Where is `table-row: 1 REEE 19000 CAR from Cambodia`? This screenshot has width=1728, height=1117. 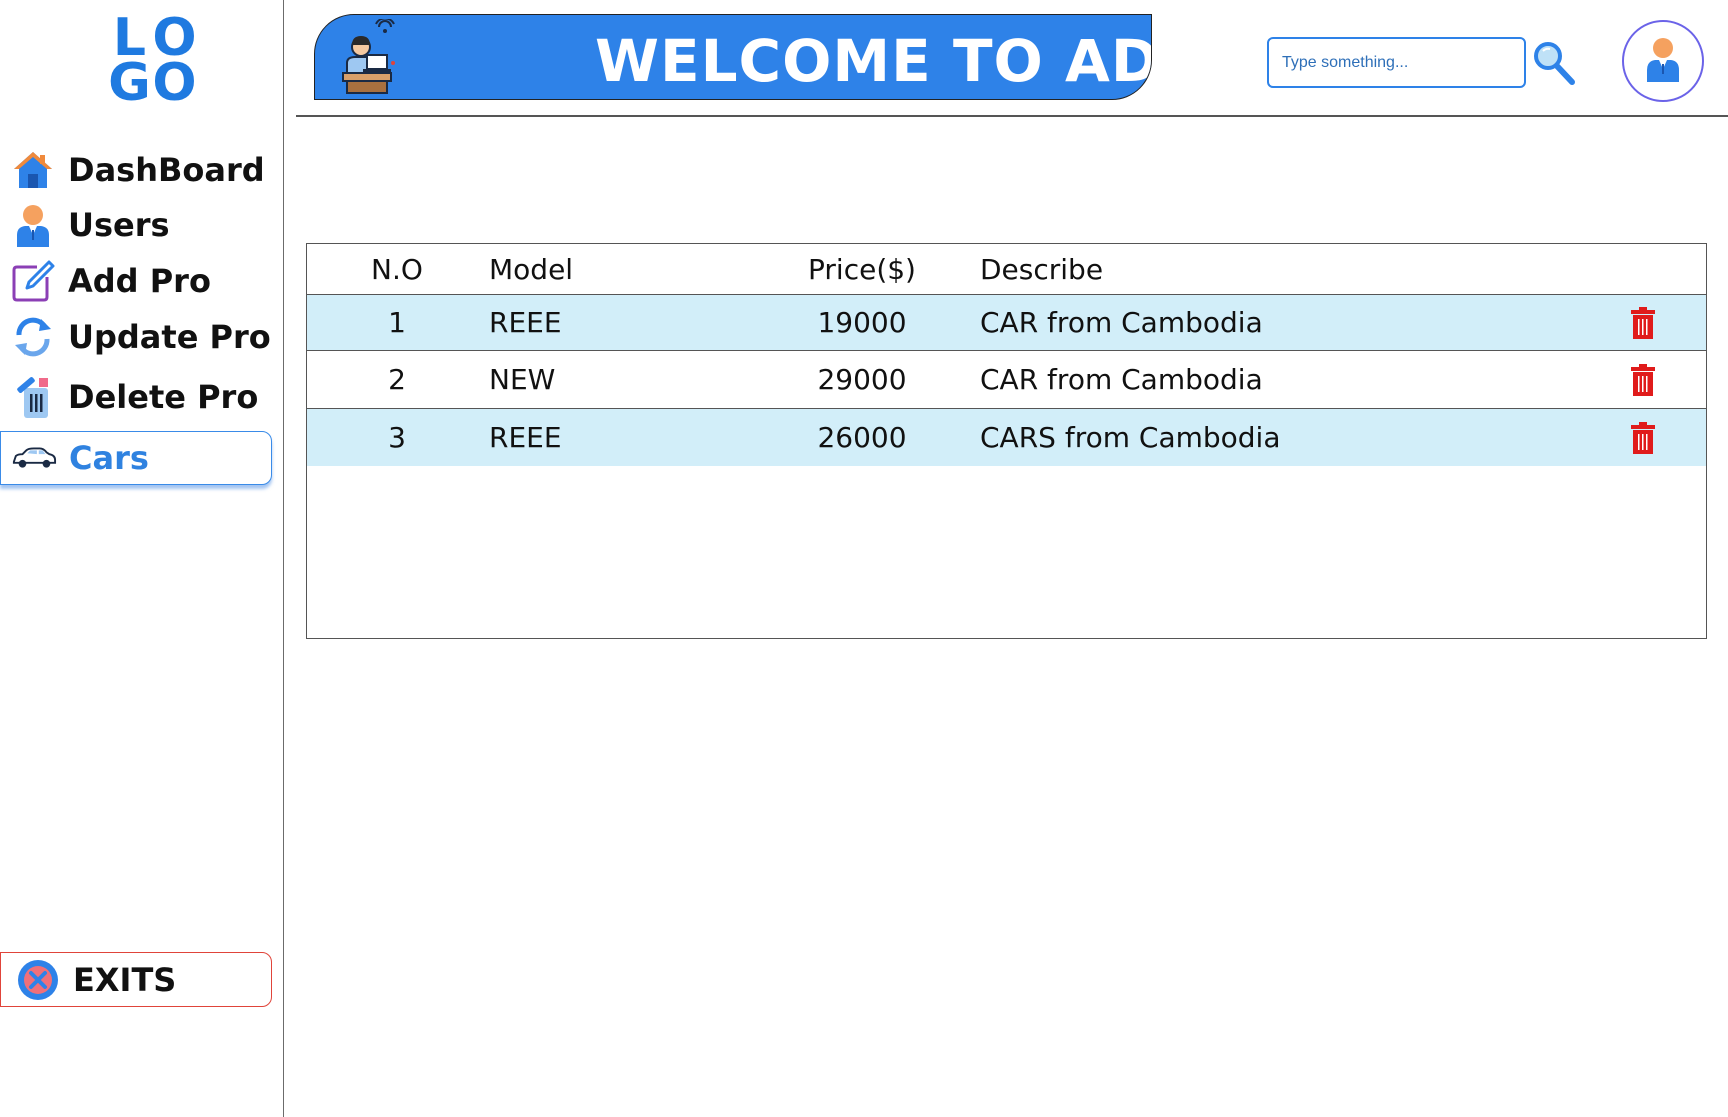
table-row: 1 REEE 19000 CAR from Cambodia is located at coordinates (1006, 323).